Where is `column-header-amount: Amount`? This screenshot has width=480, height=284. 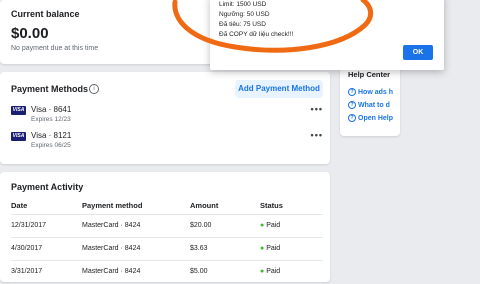 column-header-amount: Amount is located at coordinates (204, 205).